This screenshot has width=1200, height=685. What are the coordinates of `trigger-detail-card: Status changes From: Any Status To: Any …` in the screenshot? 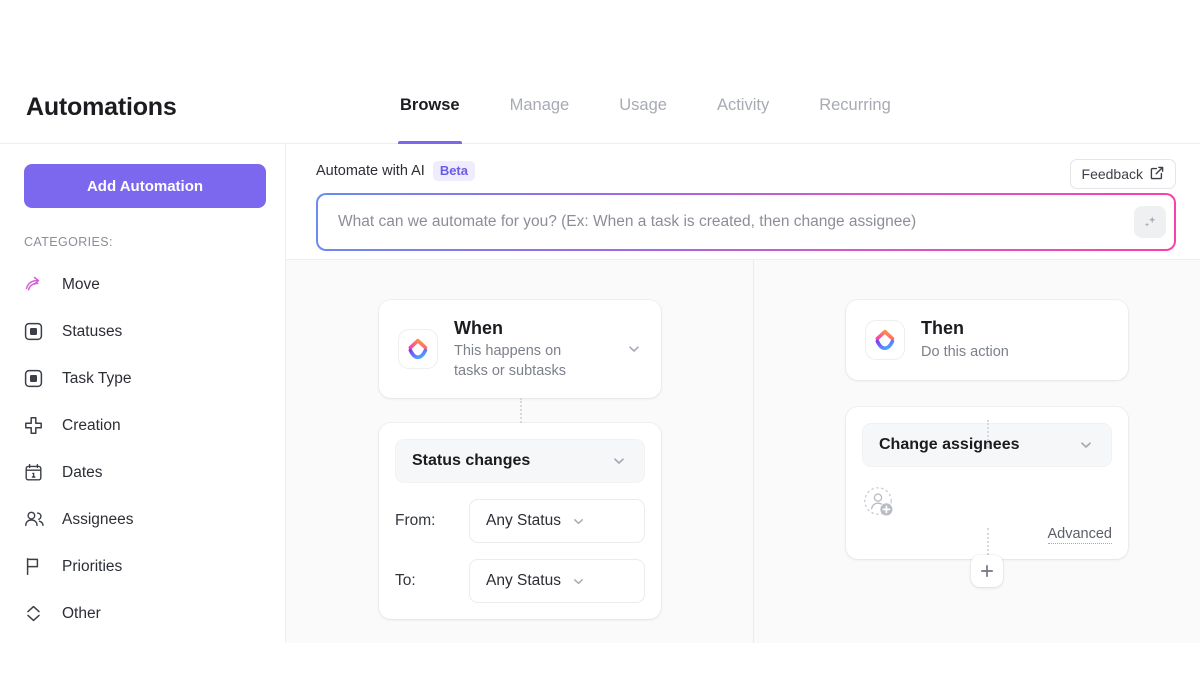 It's located at (520, 521).